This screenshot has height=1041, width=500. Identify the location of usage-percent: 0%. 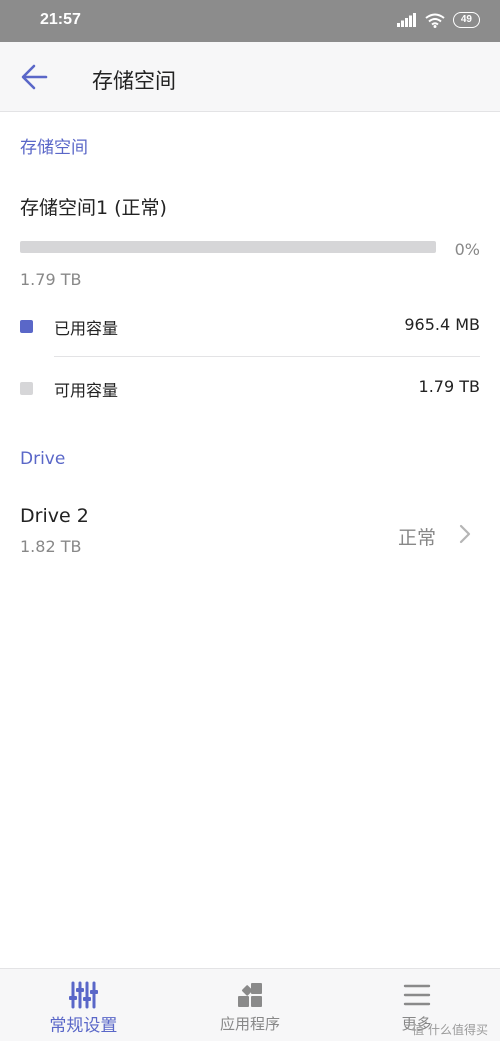
(467, 249).